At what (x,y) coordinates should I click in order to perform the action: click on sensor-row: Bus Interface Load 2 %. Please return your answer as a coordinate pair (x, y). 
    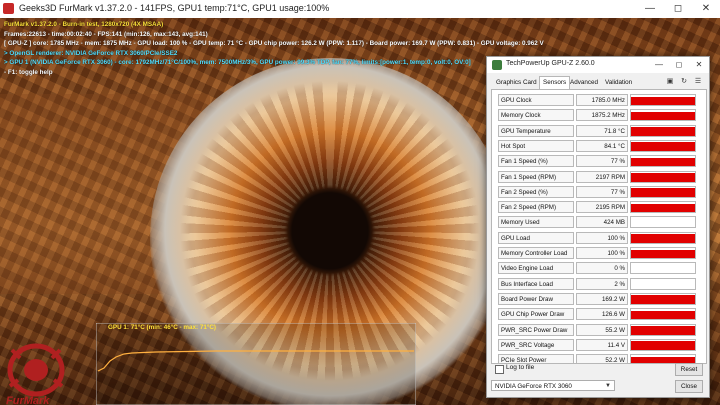
    Looking at the image, I should click on (597, 283).